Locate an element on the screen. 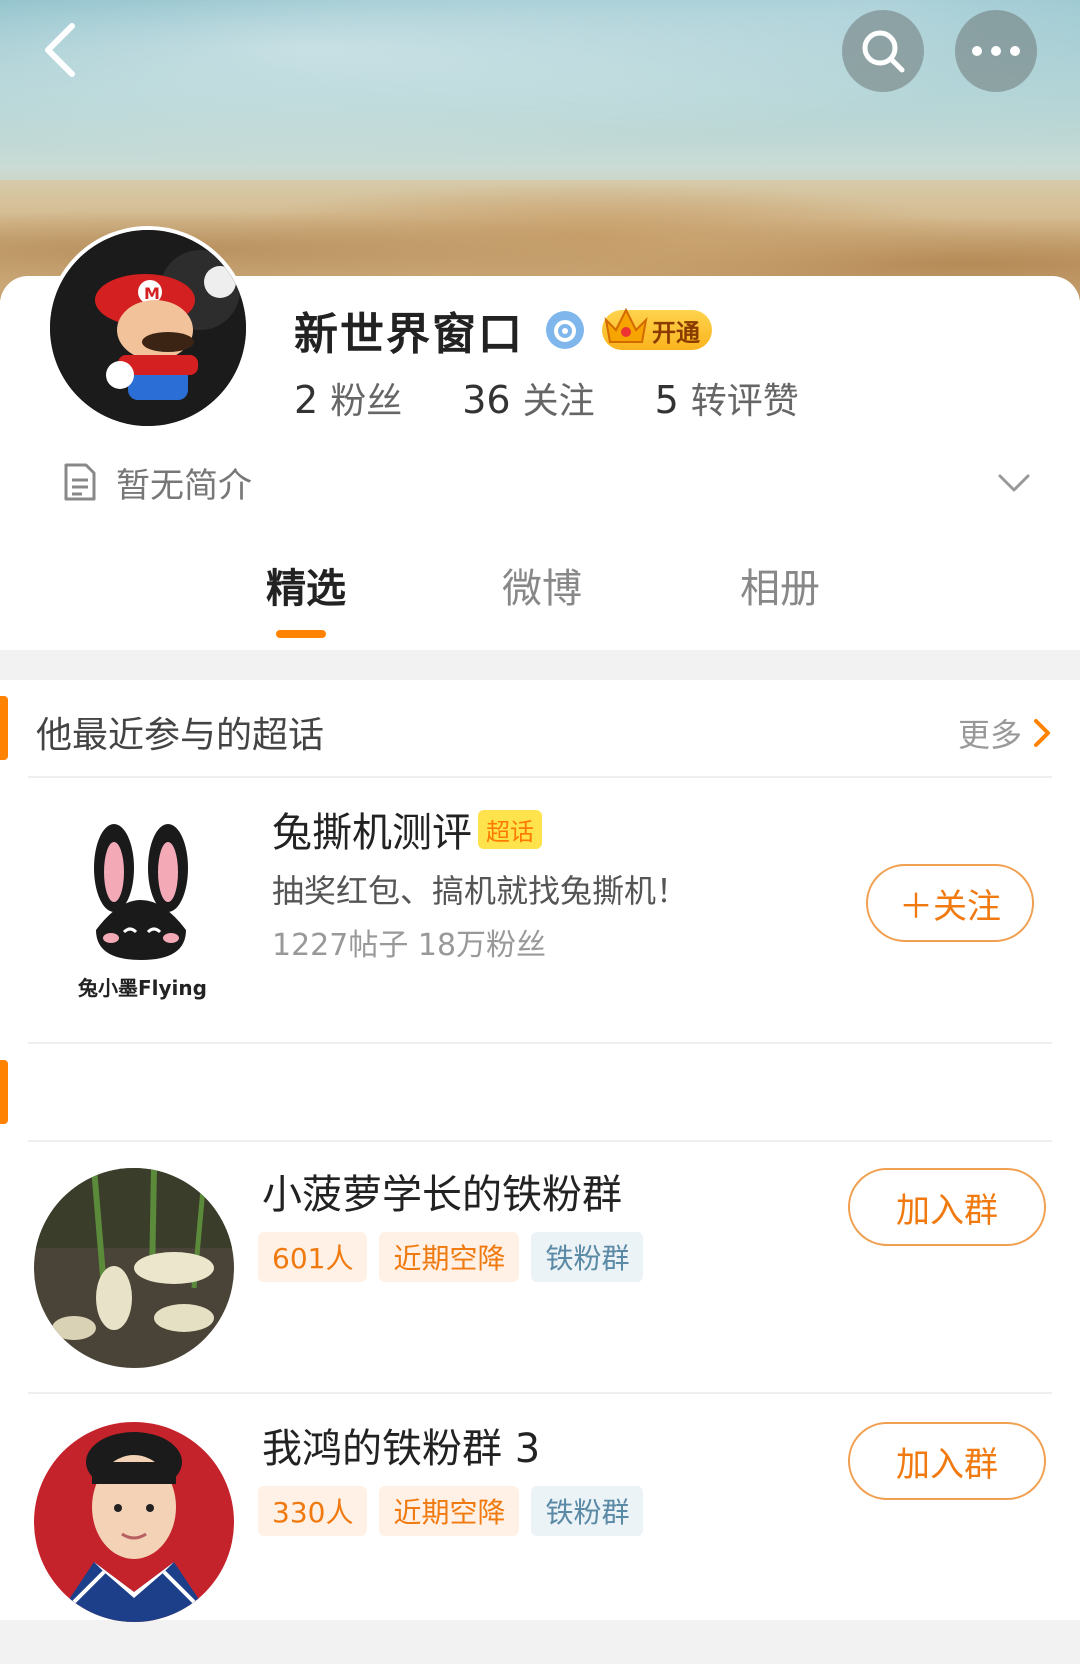  profile-tabs: 精选 微博 相册 is located at coordinates (540, 603).